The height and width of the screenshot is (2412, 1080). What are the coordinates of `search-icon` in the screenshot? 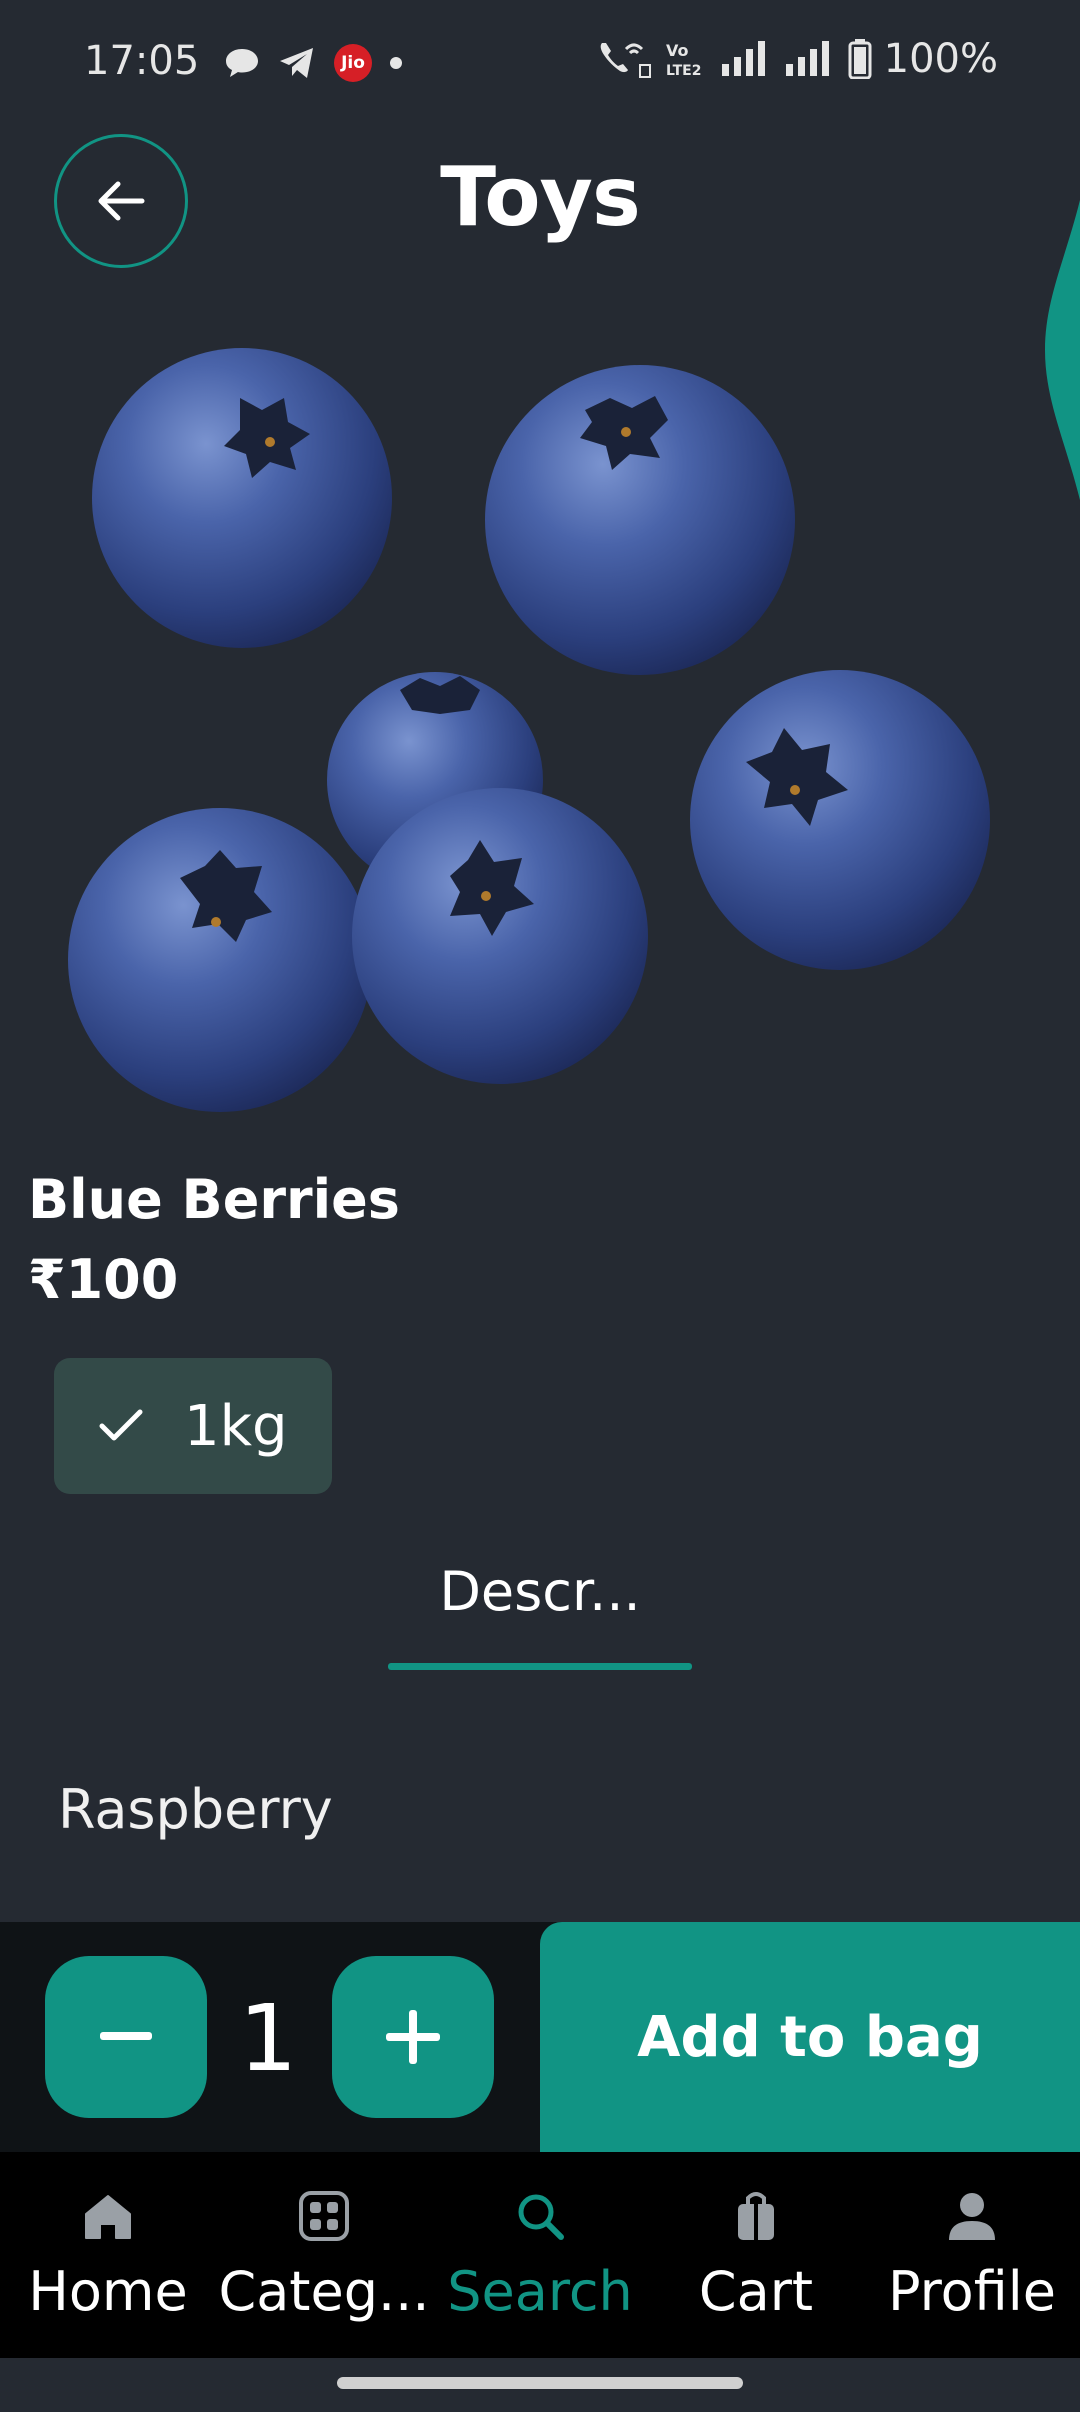 It's located at (541, 2217).